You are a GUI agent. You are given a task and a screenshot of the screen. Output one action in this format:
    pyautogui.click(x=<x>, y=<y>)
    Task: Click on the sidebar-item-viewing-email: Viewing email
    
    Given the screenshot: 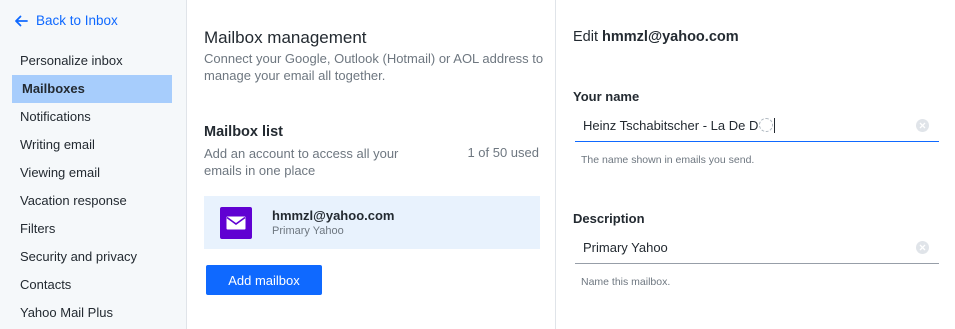 What is the action you would take?
    pyautogui.click(x=92, y=173)
    